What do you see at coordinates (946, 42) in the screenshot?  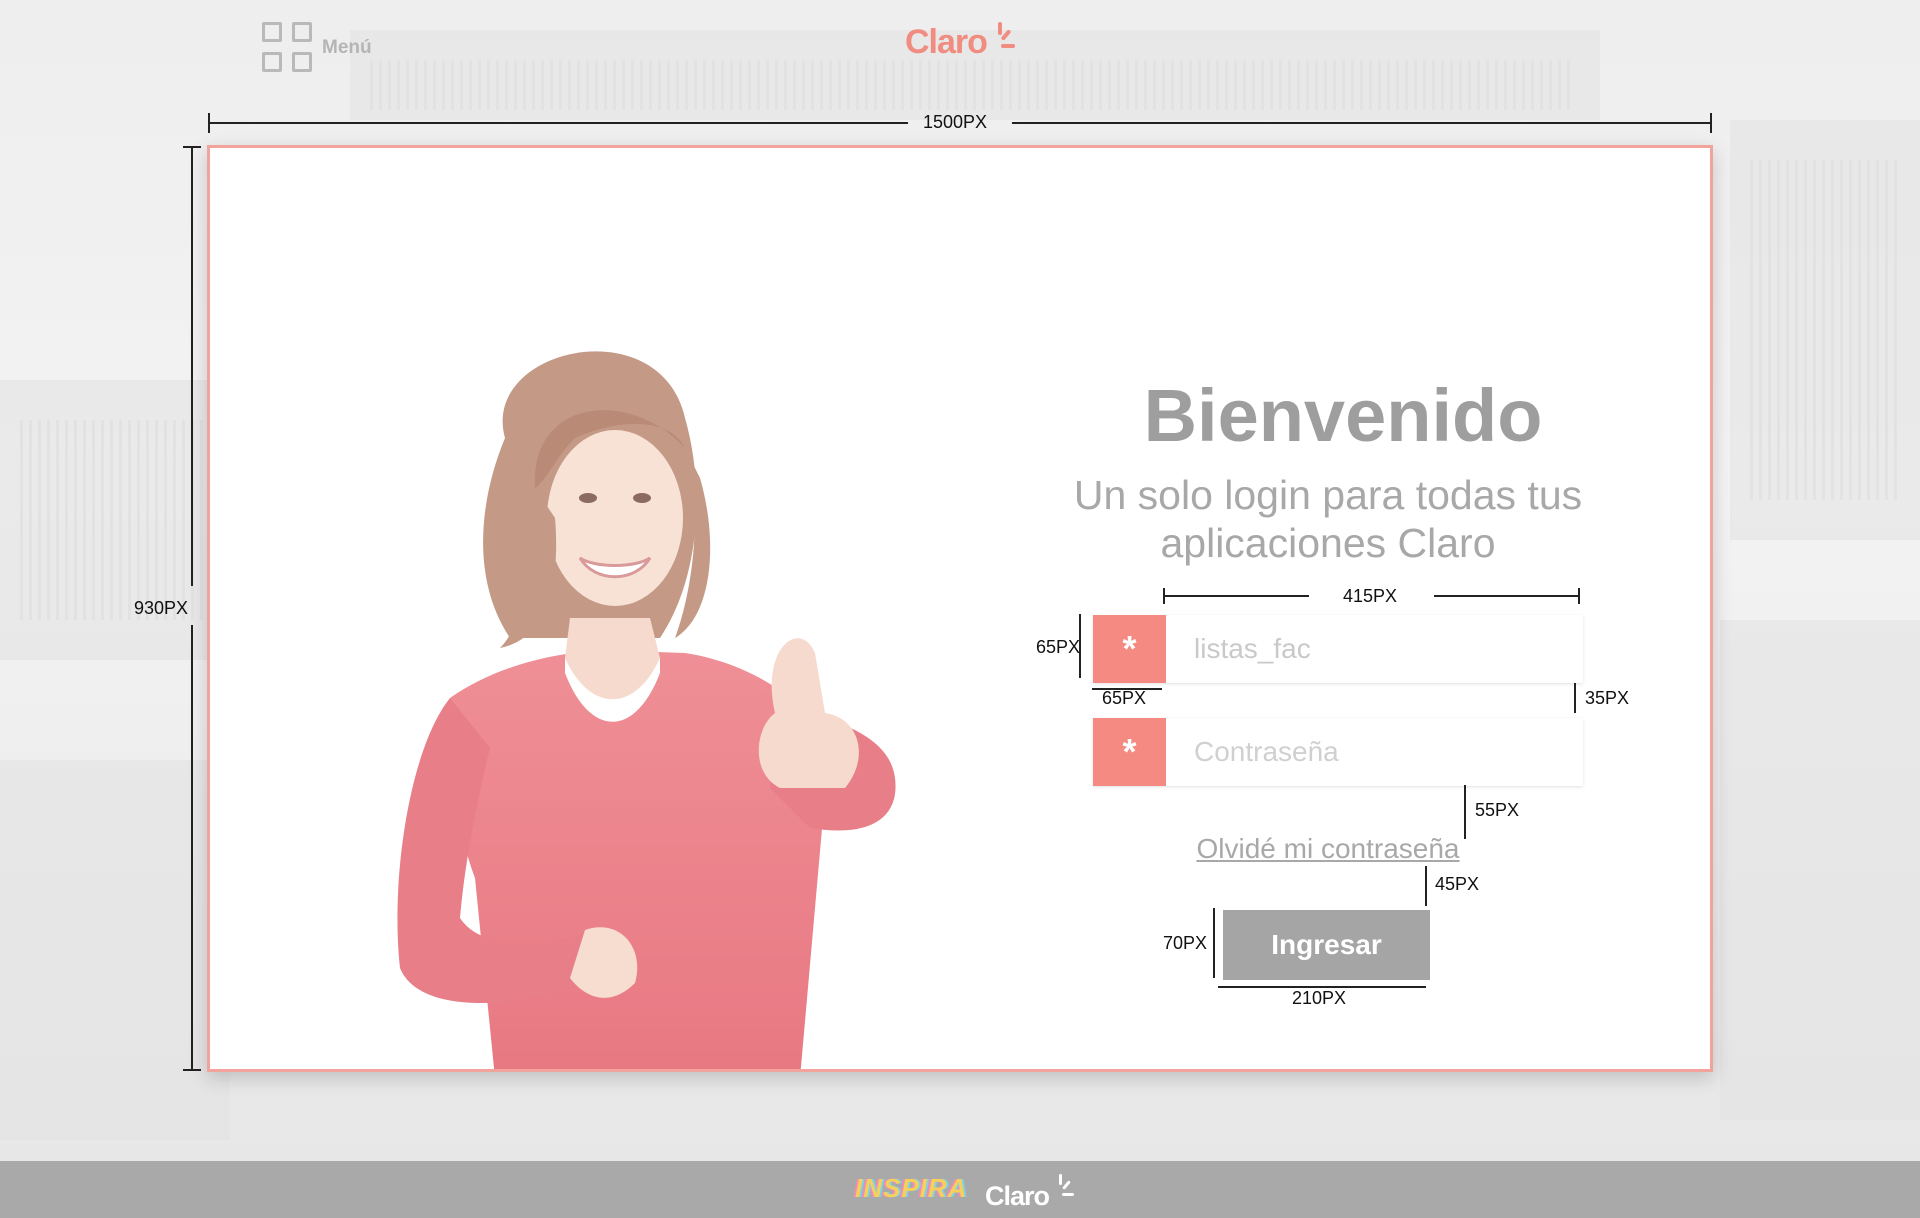 I see `logo-text: Claro` at bounding box center [946, 42].